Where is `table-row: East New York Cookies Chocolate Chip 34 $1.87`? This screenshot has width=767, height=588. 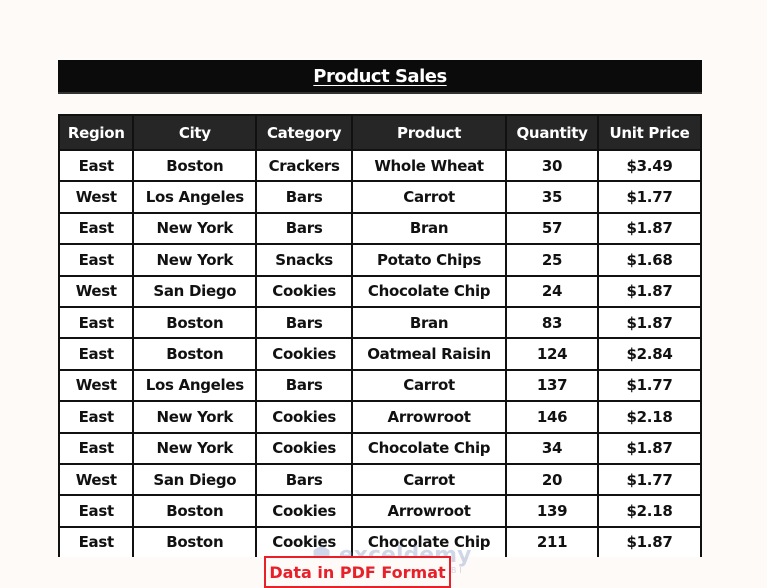 table-row: East New York Cookies Chocolate Chip 34 $1.87 is located at coordinates (379, 448).